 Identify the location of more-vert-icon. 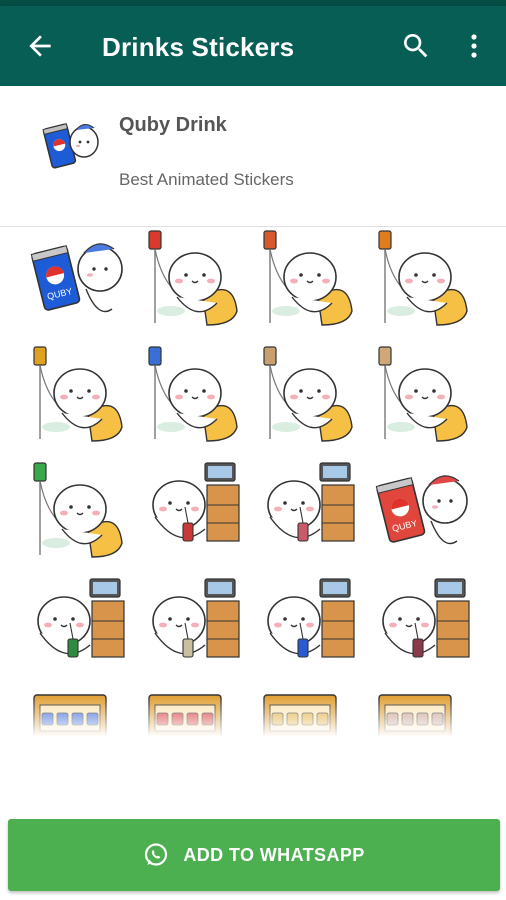
(474, 46).